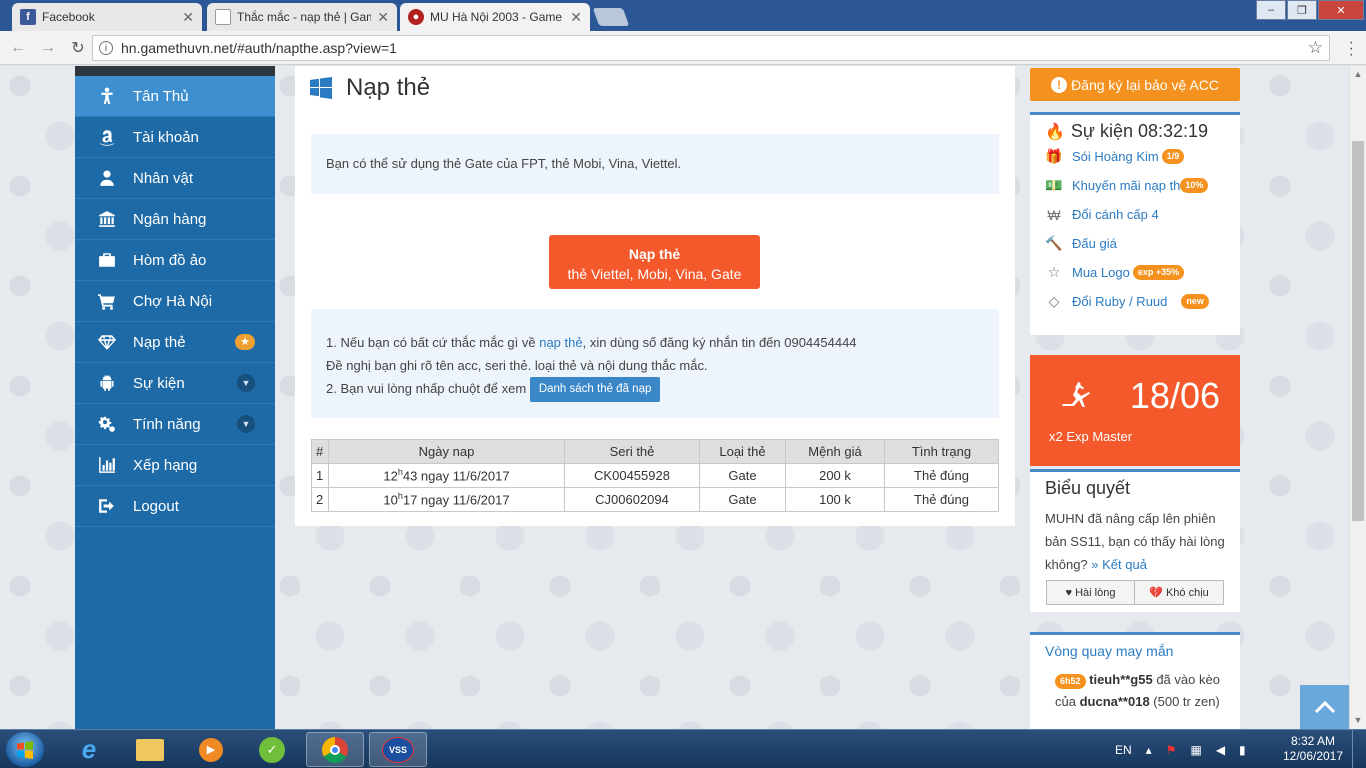  Describe the element at coordinates (107, 383) in the screenshot. I see `android-icon` at that location.